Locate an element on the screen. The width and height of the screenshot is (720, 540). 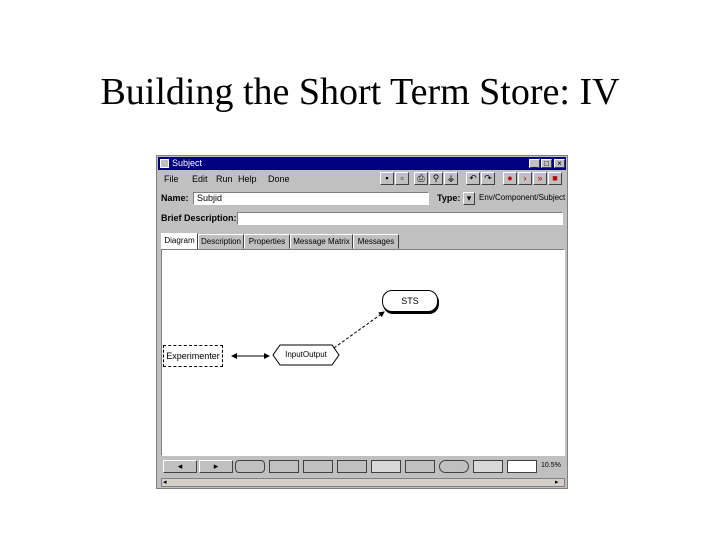
tab-properties: Properties is located at coordinates (267, 241).